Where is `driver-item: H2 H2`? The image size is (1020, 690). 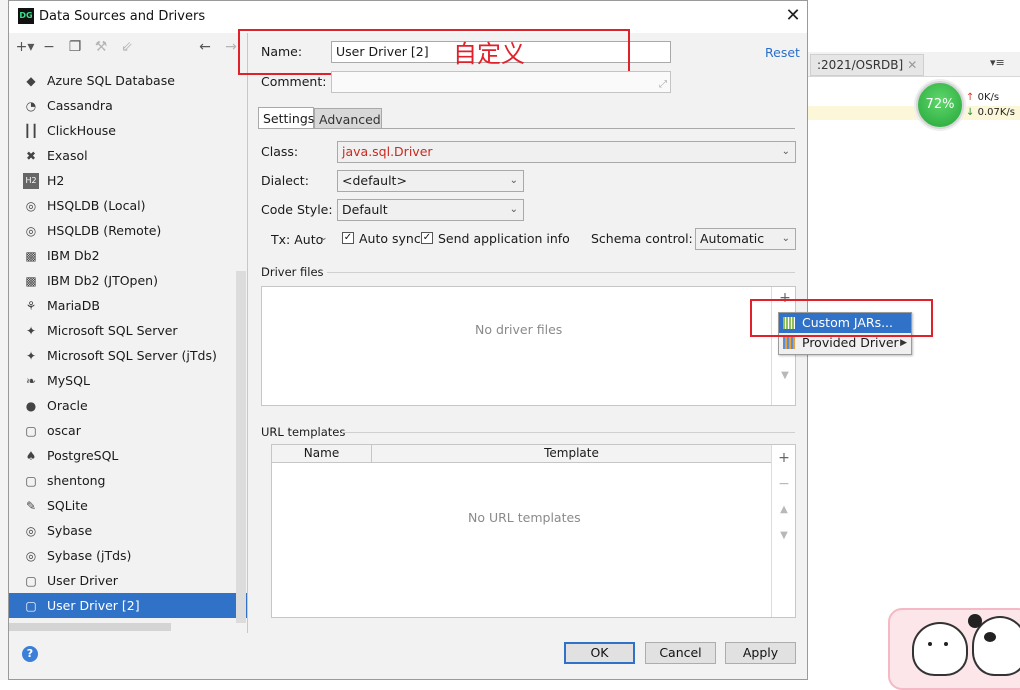 driver-item: H2 H2 is located at coordinates (128, 180).